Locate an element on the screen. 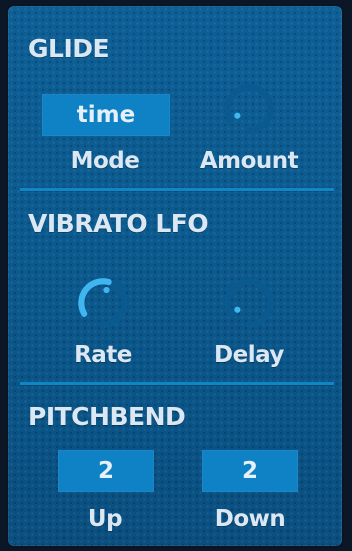  glide-mode-value: time is located at coordinates (106, 115).